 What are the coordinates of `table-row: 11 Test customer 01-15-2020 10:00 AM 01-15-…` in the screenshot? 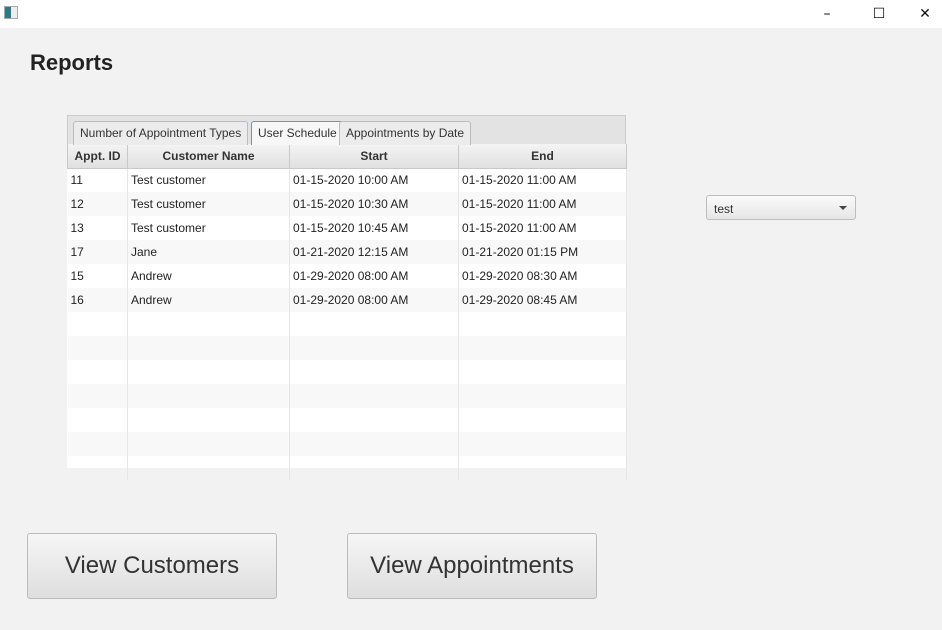 It's located at (347, 180).